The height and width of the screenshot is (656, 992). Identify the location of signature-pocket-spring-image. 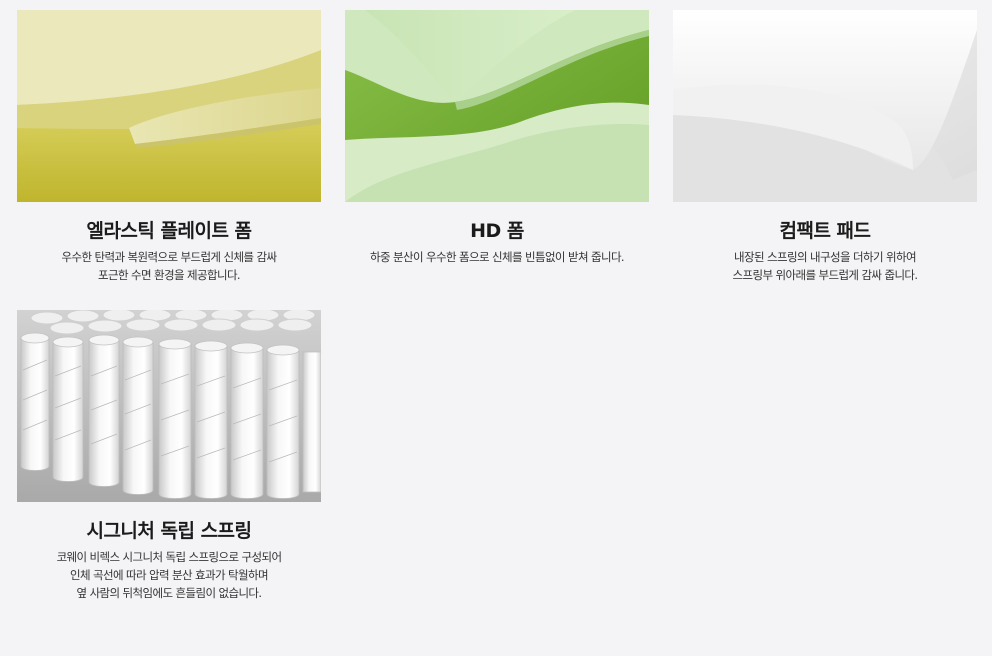
(169, 406).